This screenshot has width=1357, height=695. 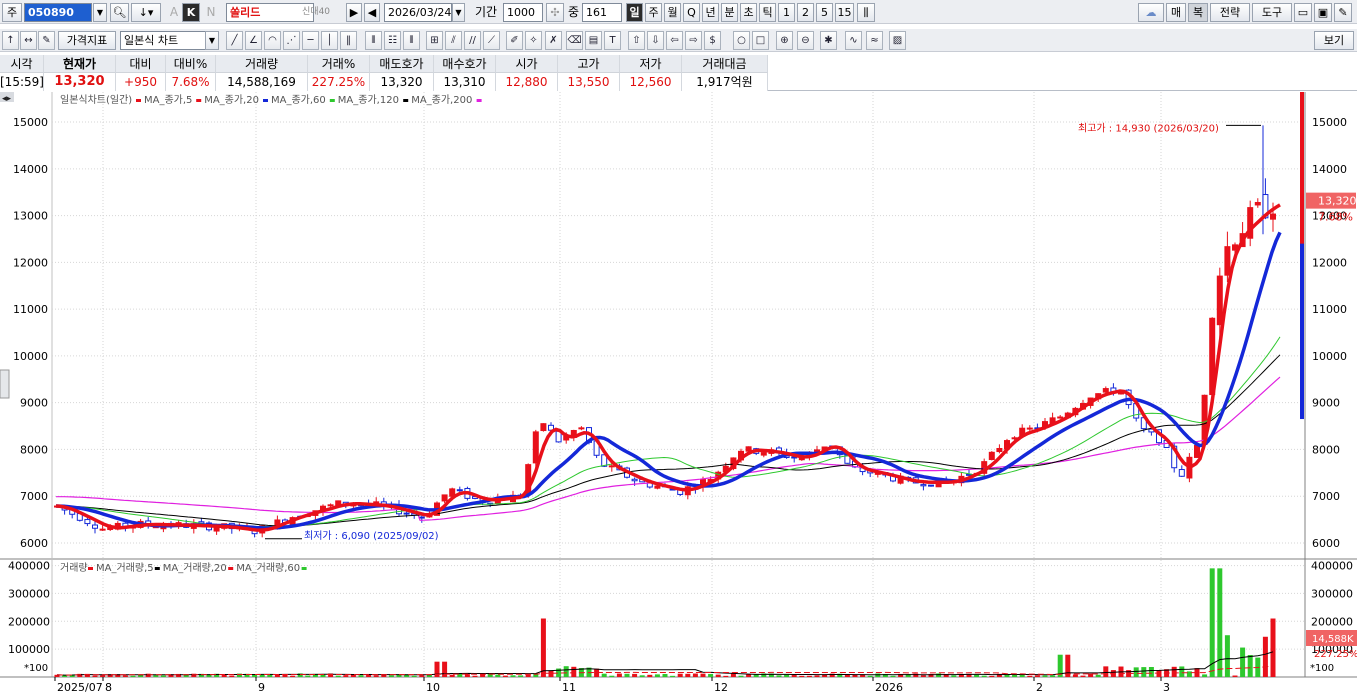 What do you see at coordinates (897, 40) in the screenshot?
I see `image-icon: ▨` at bounding box center [897, 40].